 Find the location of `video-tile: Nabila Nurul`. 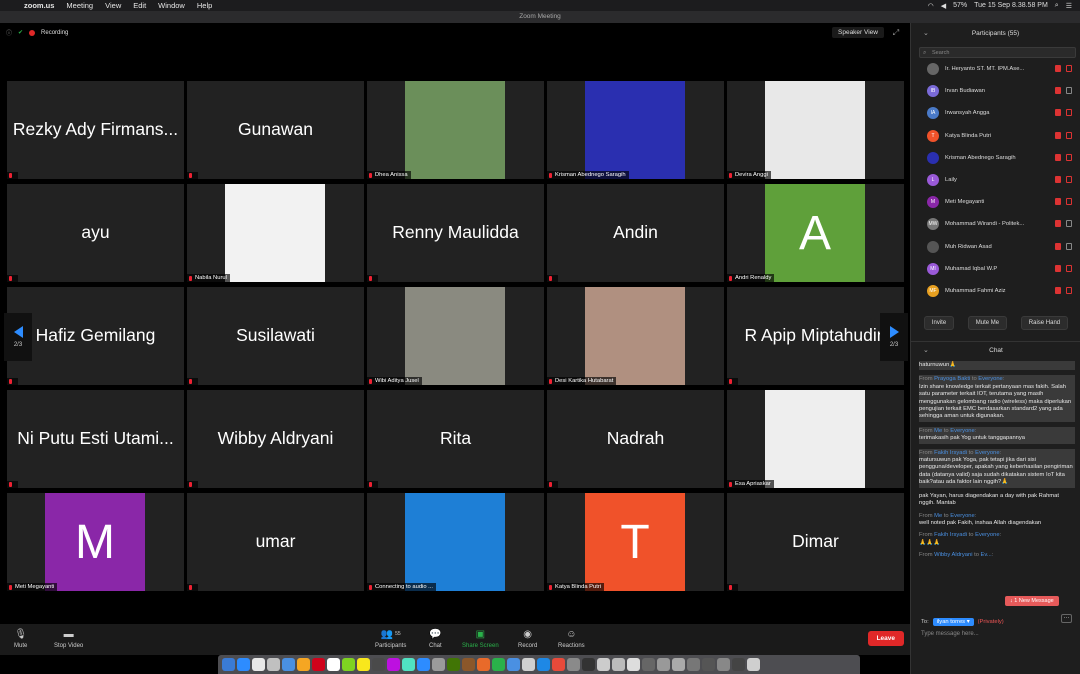

video-tile: Nabila Nurul is located at coordinates (275, 233).